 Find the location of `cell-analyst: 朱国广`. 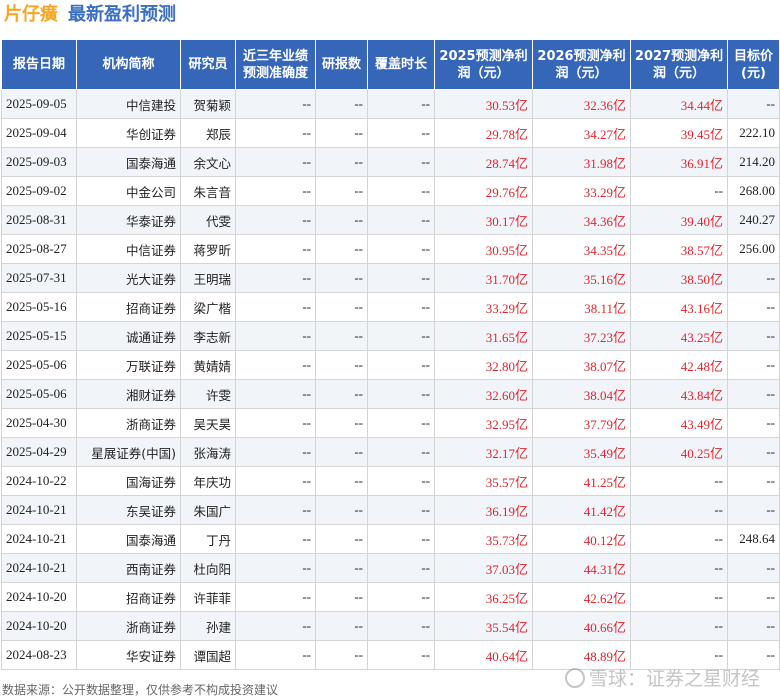

cell-analyst: 朱国广 is located at coordinates (208, 510).